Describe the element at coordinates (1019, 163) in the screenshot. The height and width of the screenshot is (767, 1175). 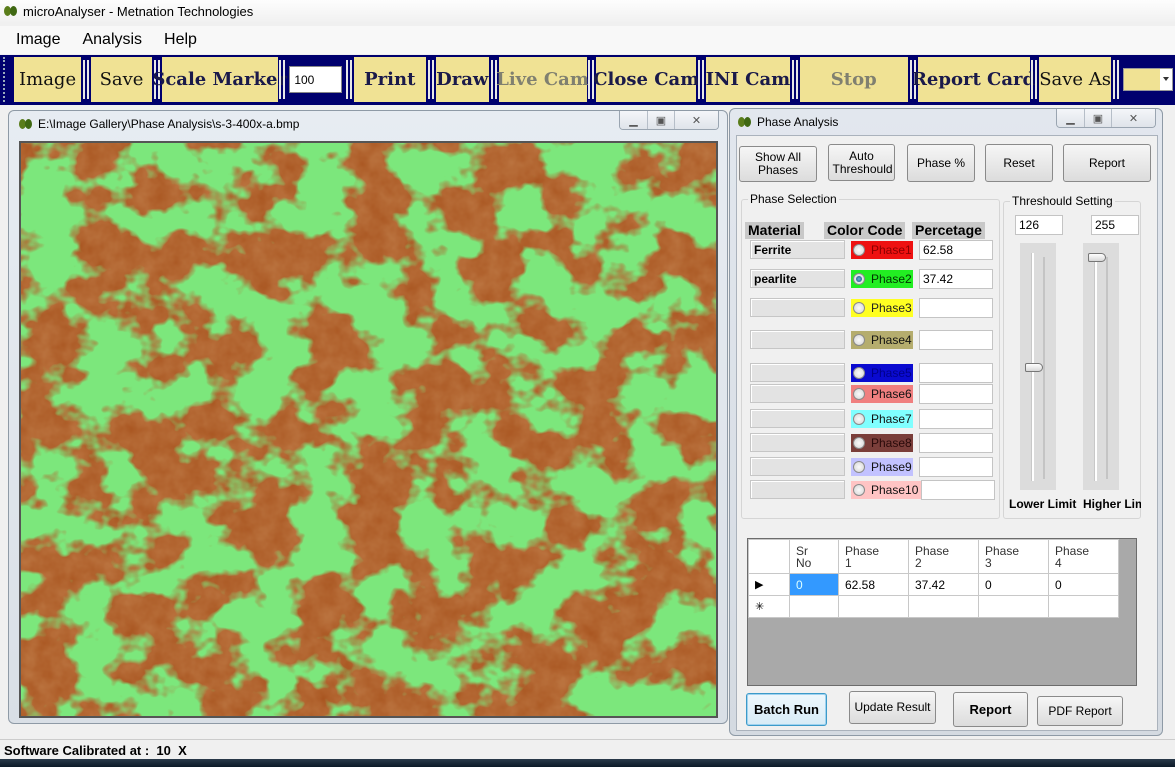
I see `reset-button: Reset` at that location.